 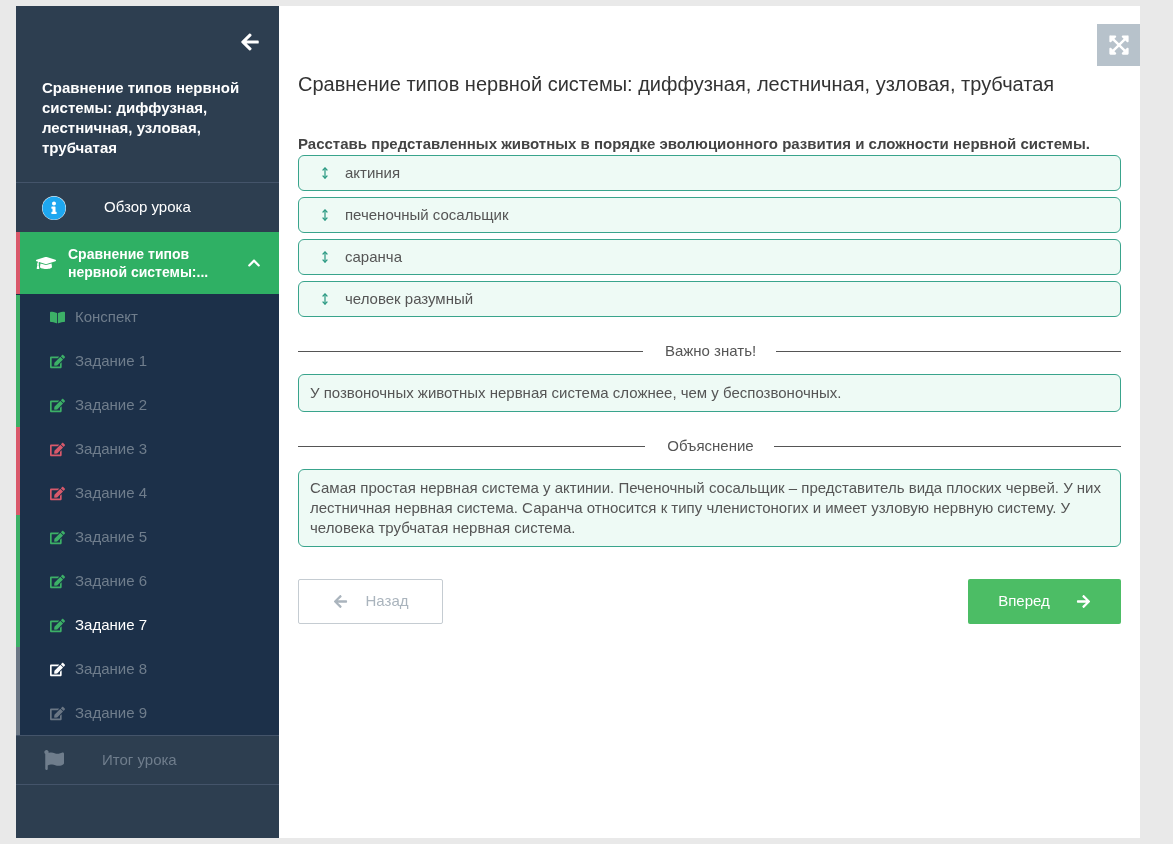 I want to click on back-arrow-icon, so click(x=250, y=42).